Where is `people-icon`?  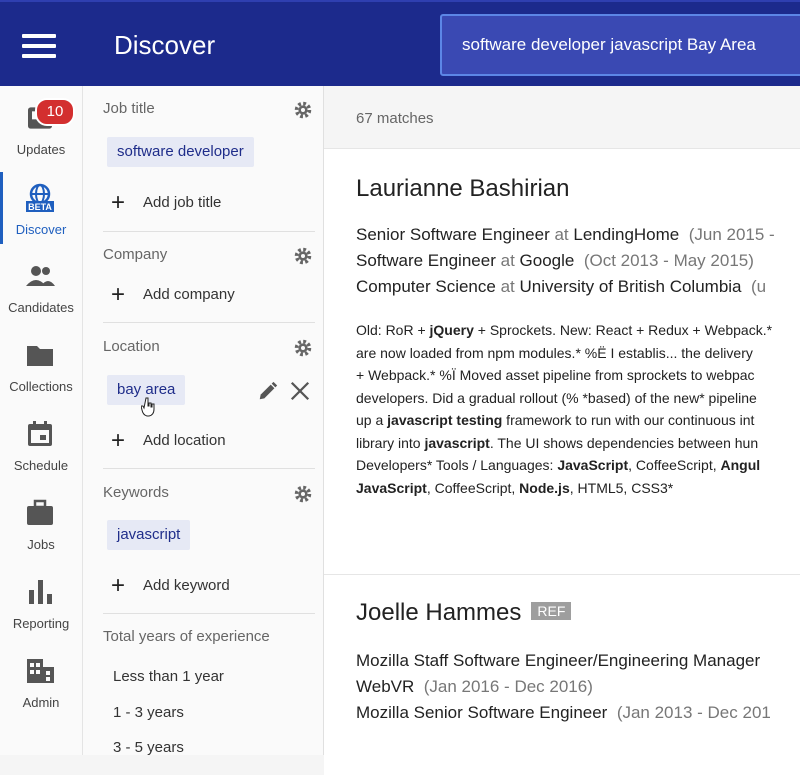 people-icon is located at coordinates (40, 276).